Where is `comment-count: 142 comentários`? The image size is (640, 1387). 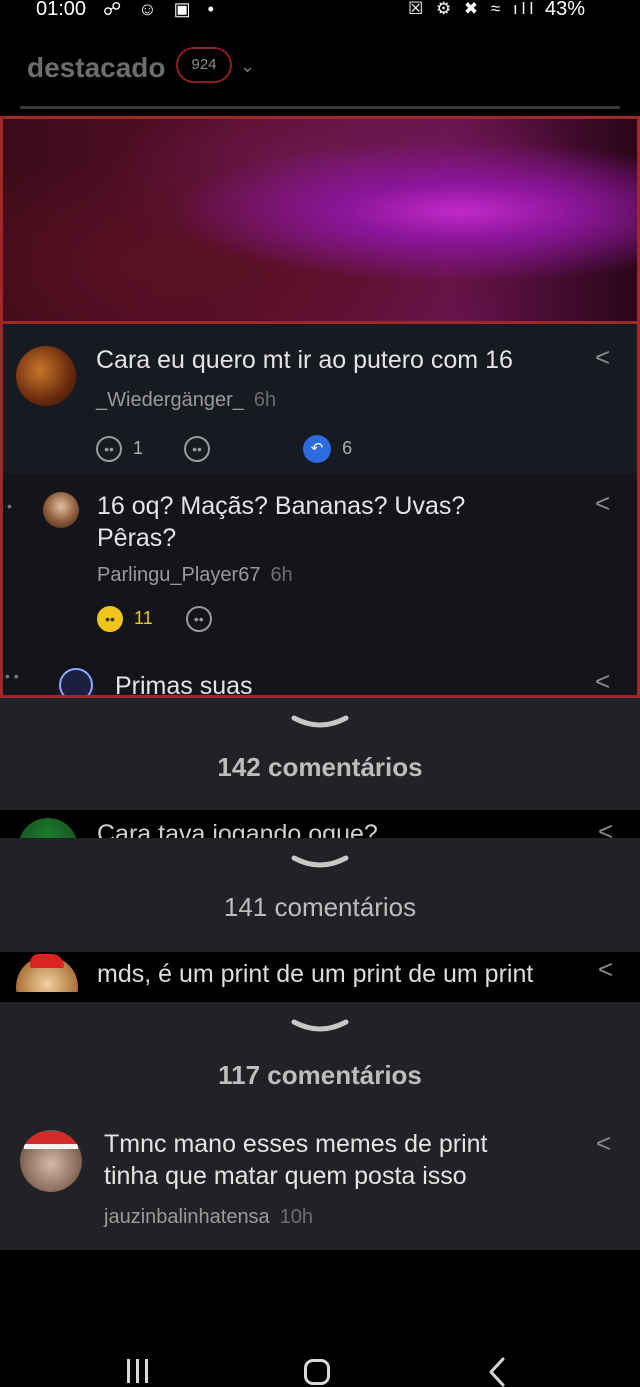 comment-count: 142 comentários is located at coordinates (320, 767).